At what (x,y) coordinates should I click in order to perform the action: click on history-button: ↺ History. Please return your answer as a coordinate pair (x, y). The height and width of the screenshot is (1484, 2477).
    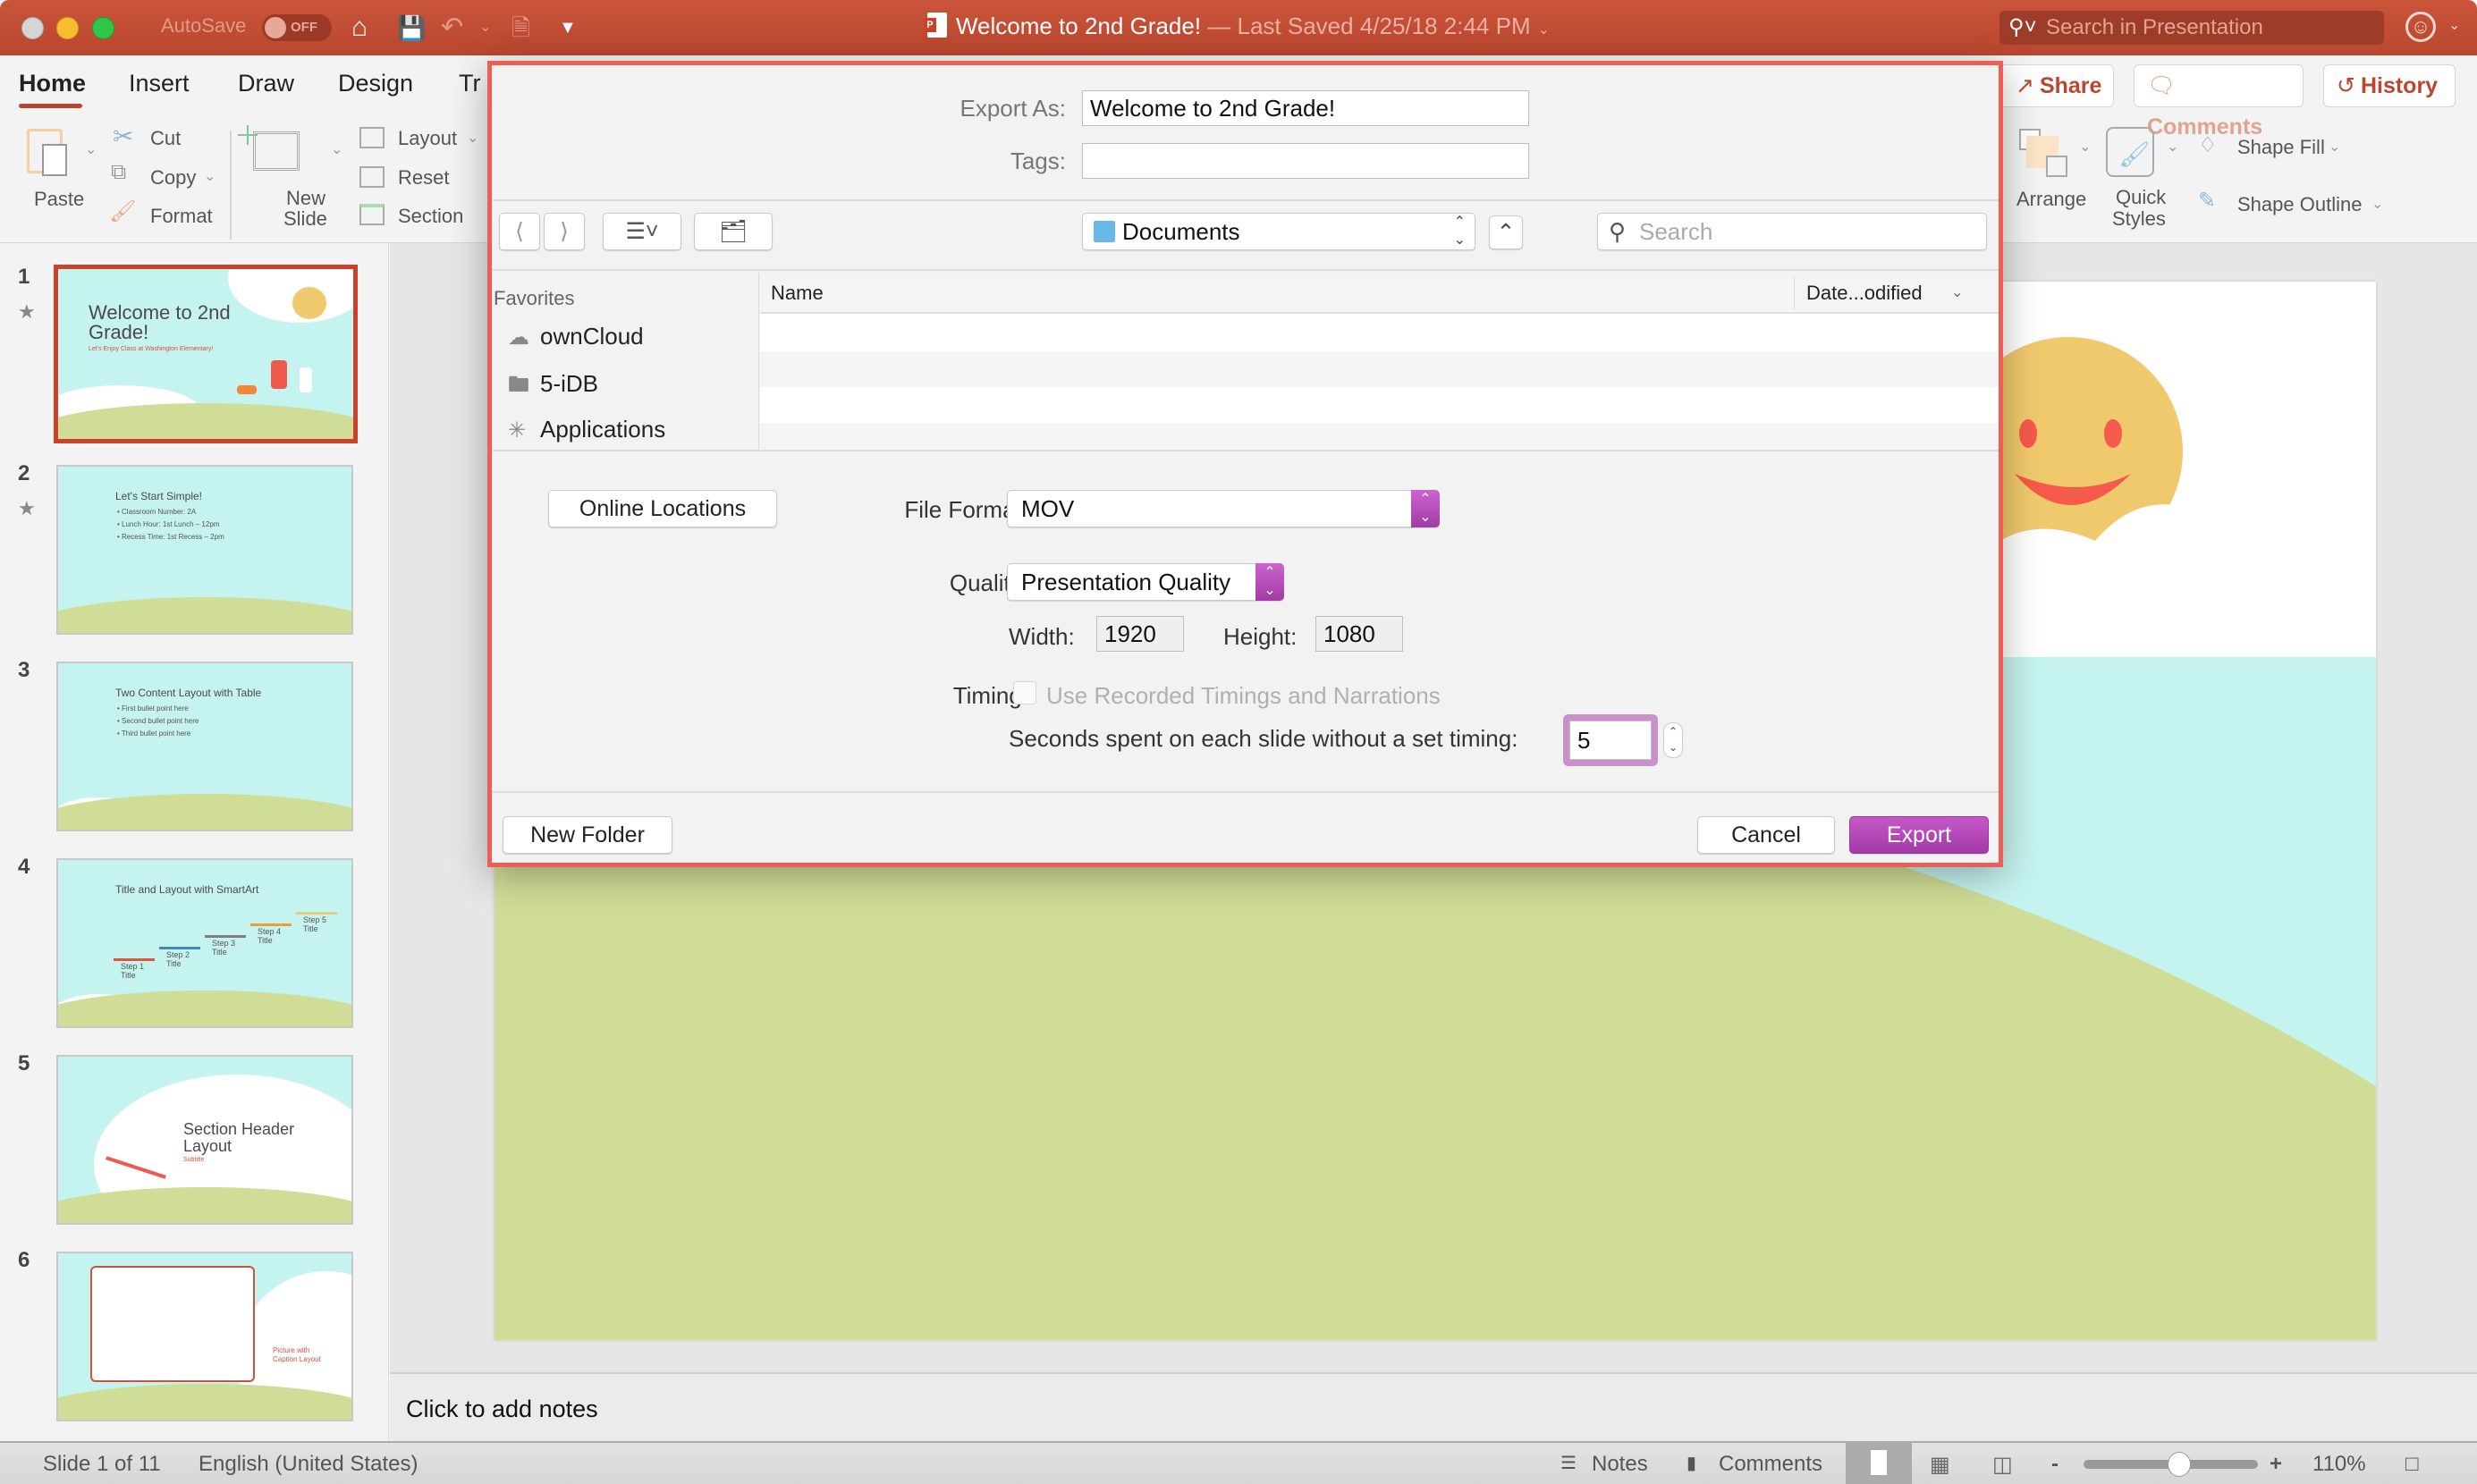
    Looking at the image, I should click on (2389, 85).